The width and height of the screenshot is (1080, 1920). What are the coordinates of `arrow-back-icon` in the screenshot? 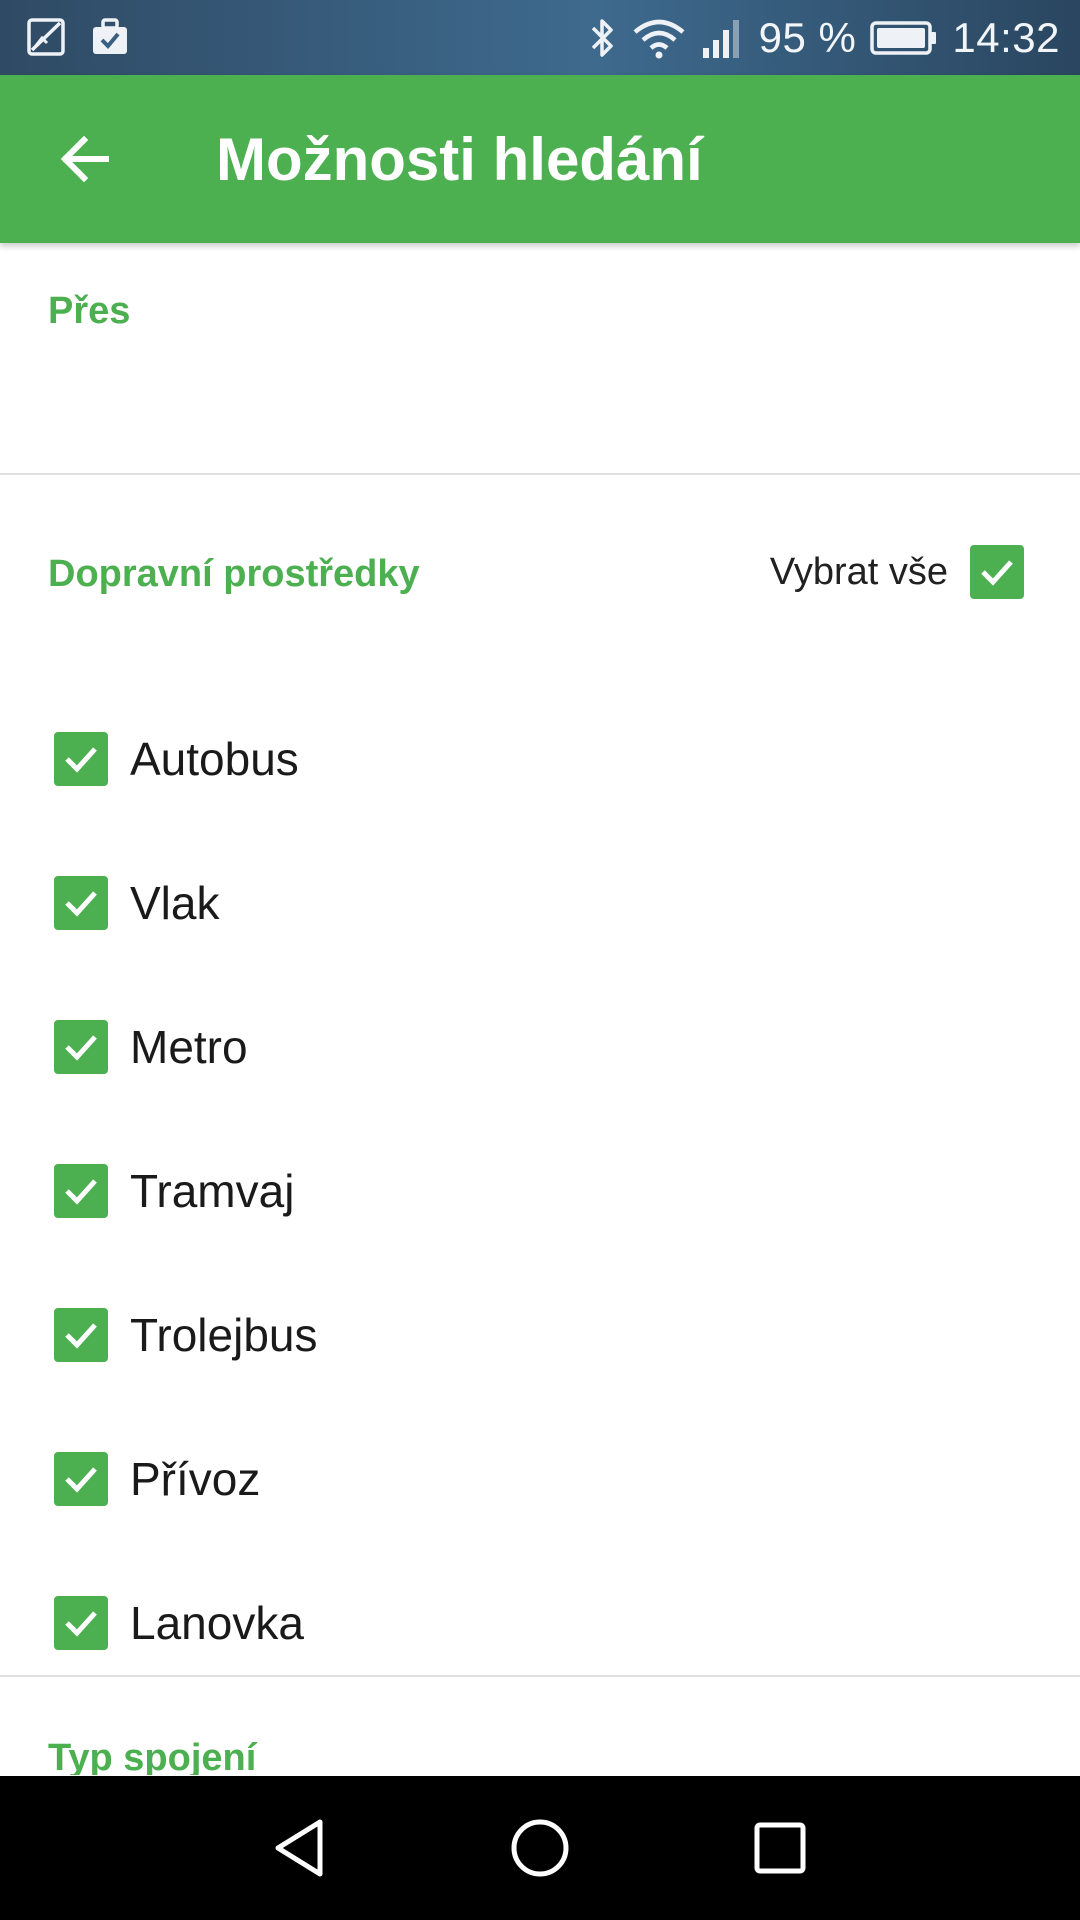 It's located at (84, 159).